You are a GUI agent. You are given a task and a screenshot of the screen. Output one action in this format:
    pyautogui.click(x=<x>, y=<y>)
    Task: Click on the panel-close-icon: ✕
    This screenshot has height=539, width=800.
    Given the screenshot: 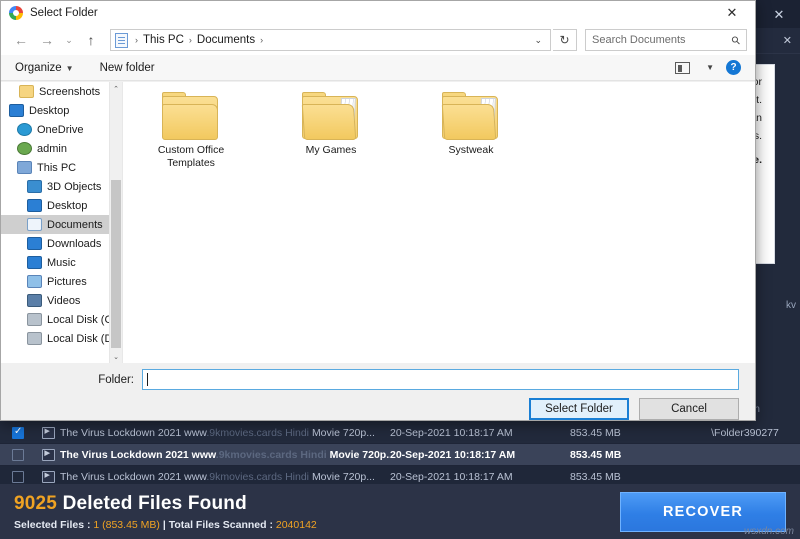 What is the action you would take?
    pyautogui.click(x=787, y=40)
    